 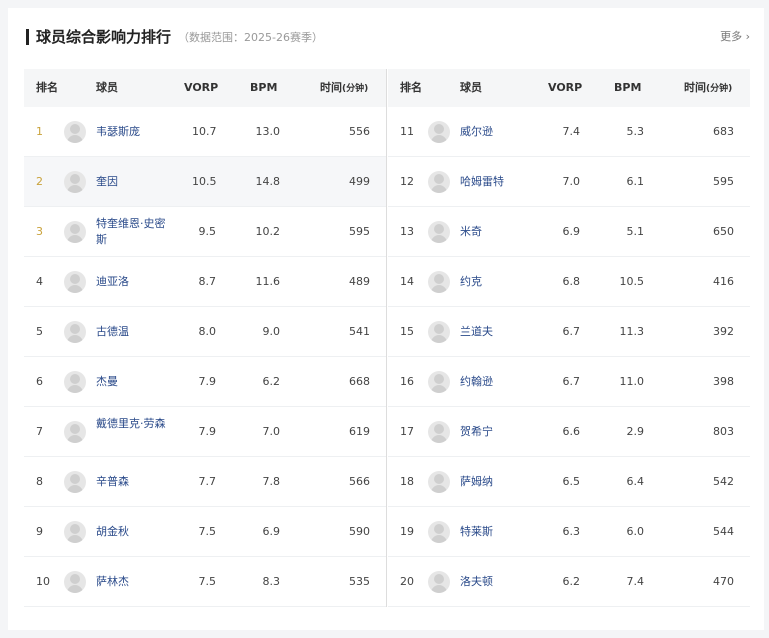 What do you see at coordinates (205, 382) in the screenshot?
I see `table-row: 6 杰曼 7.9 6.2 668` at bounding box center [205, 382].